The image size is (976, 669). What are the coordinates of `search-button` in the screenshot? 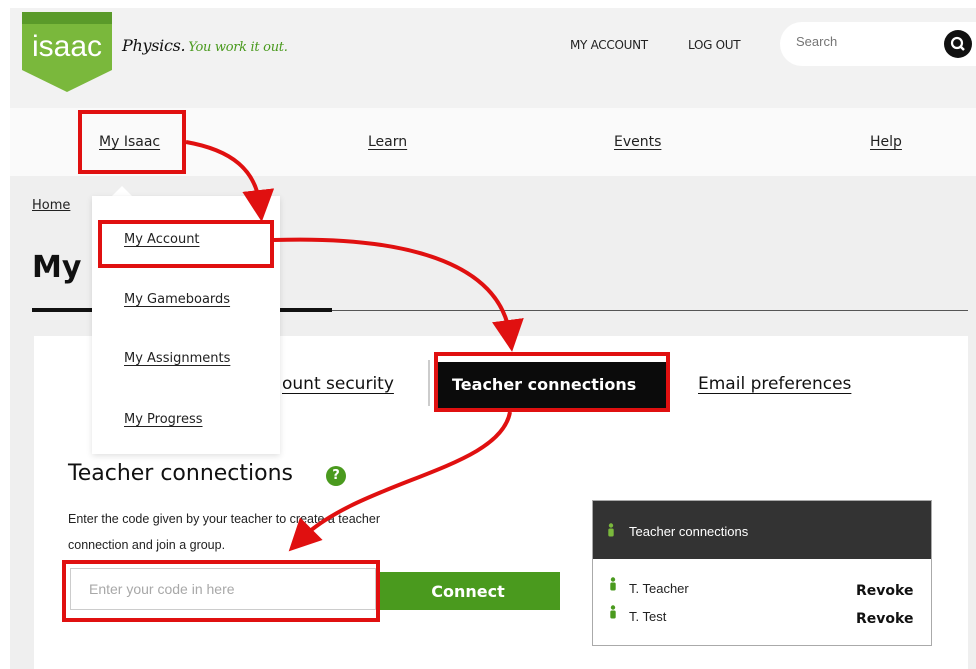 It's located at (958, 44).